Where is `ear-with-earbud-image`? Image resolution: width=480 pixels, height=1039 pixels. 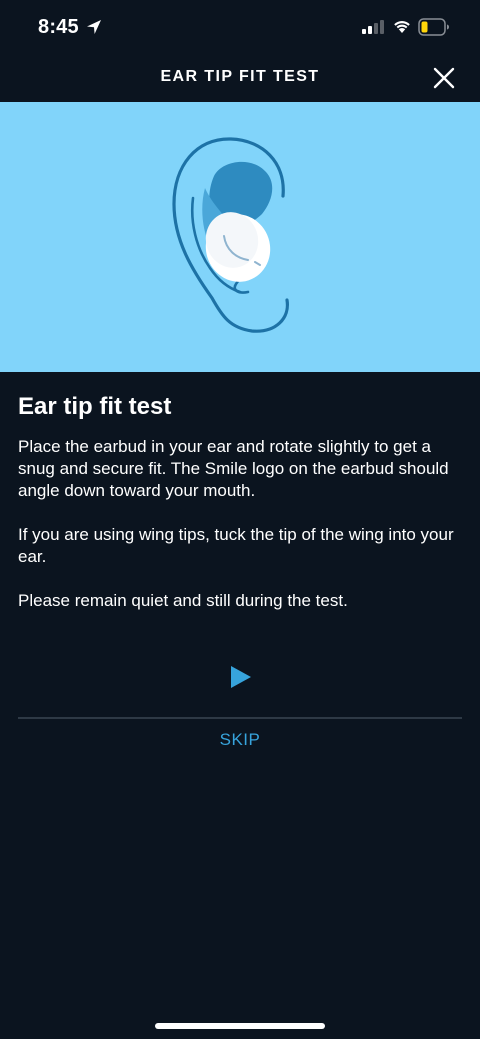
ear-with-earbud-image is located at coordinates (230, 235).